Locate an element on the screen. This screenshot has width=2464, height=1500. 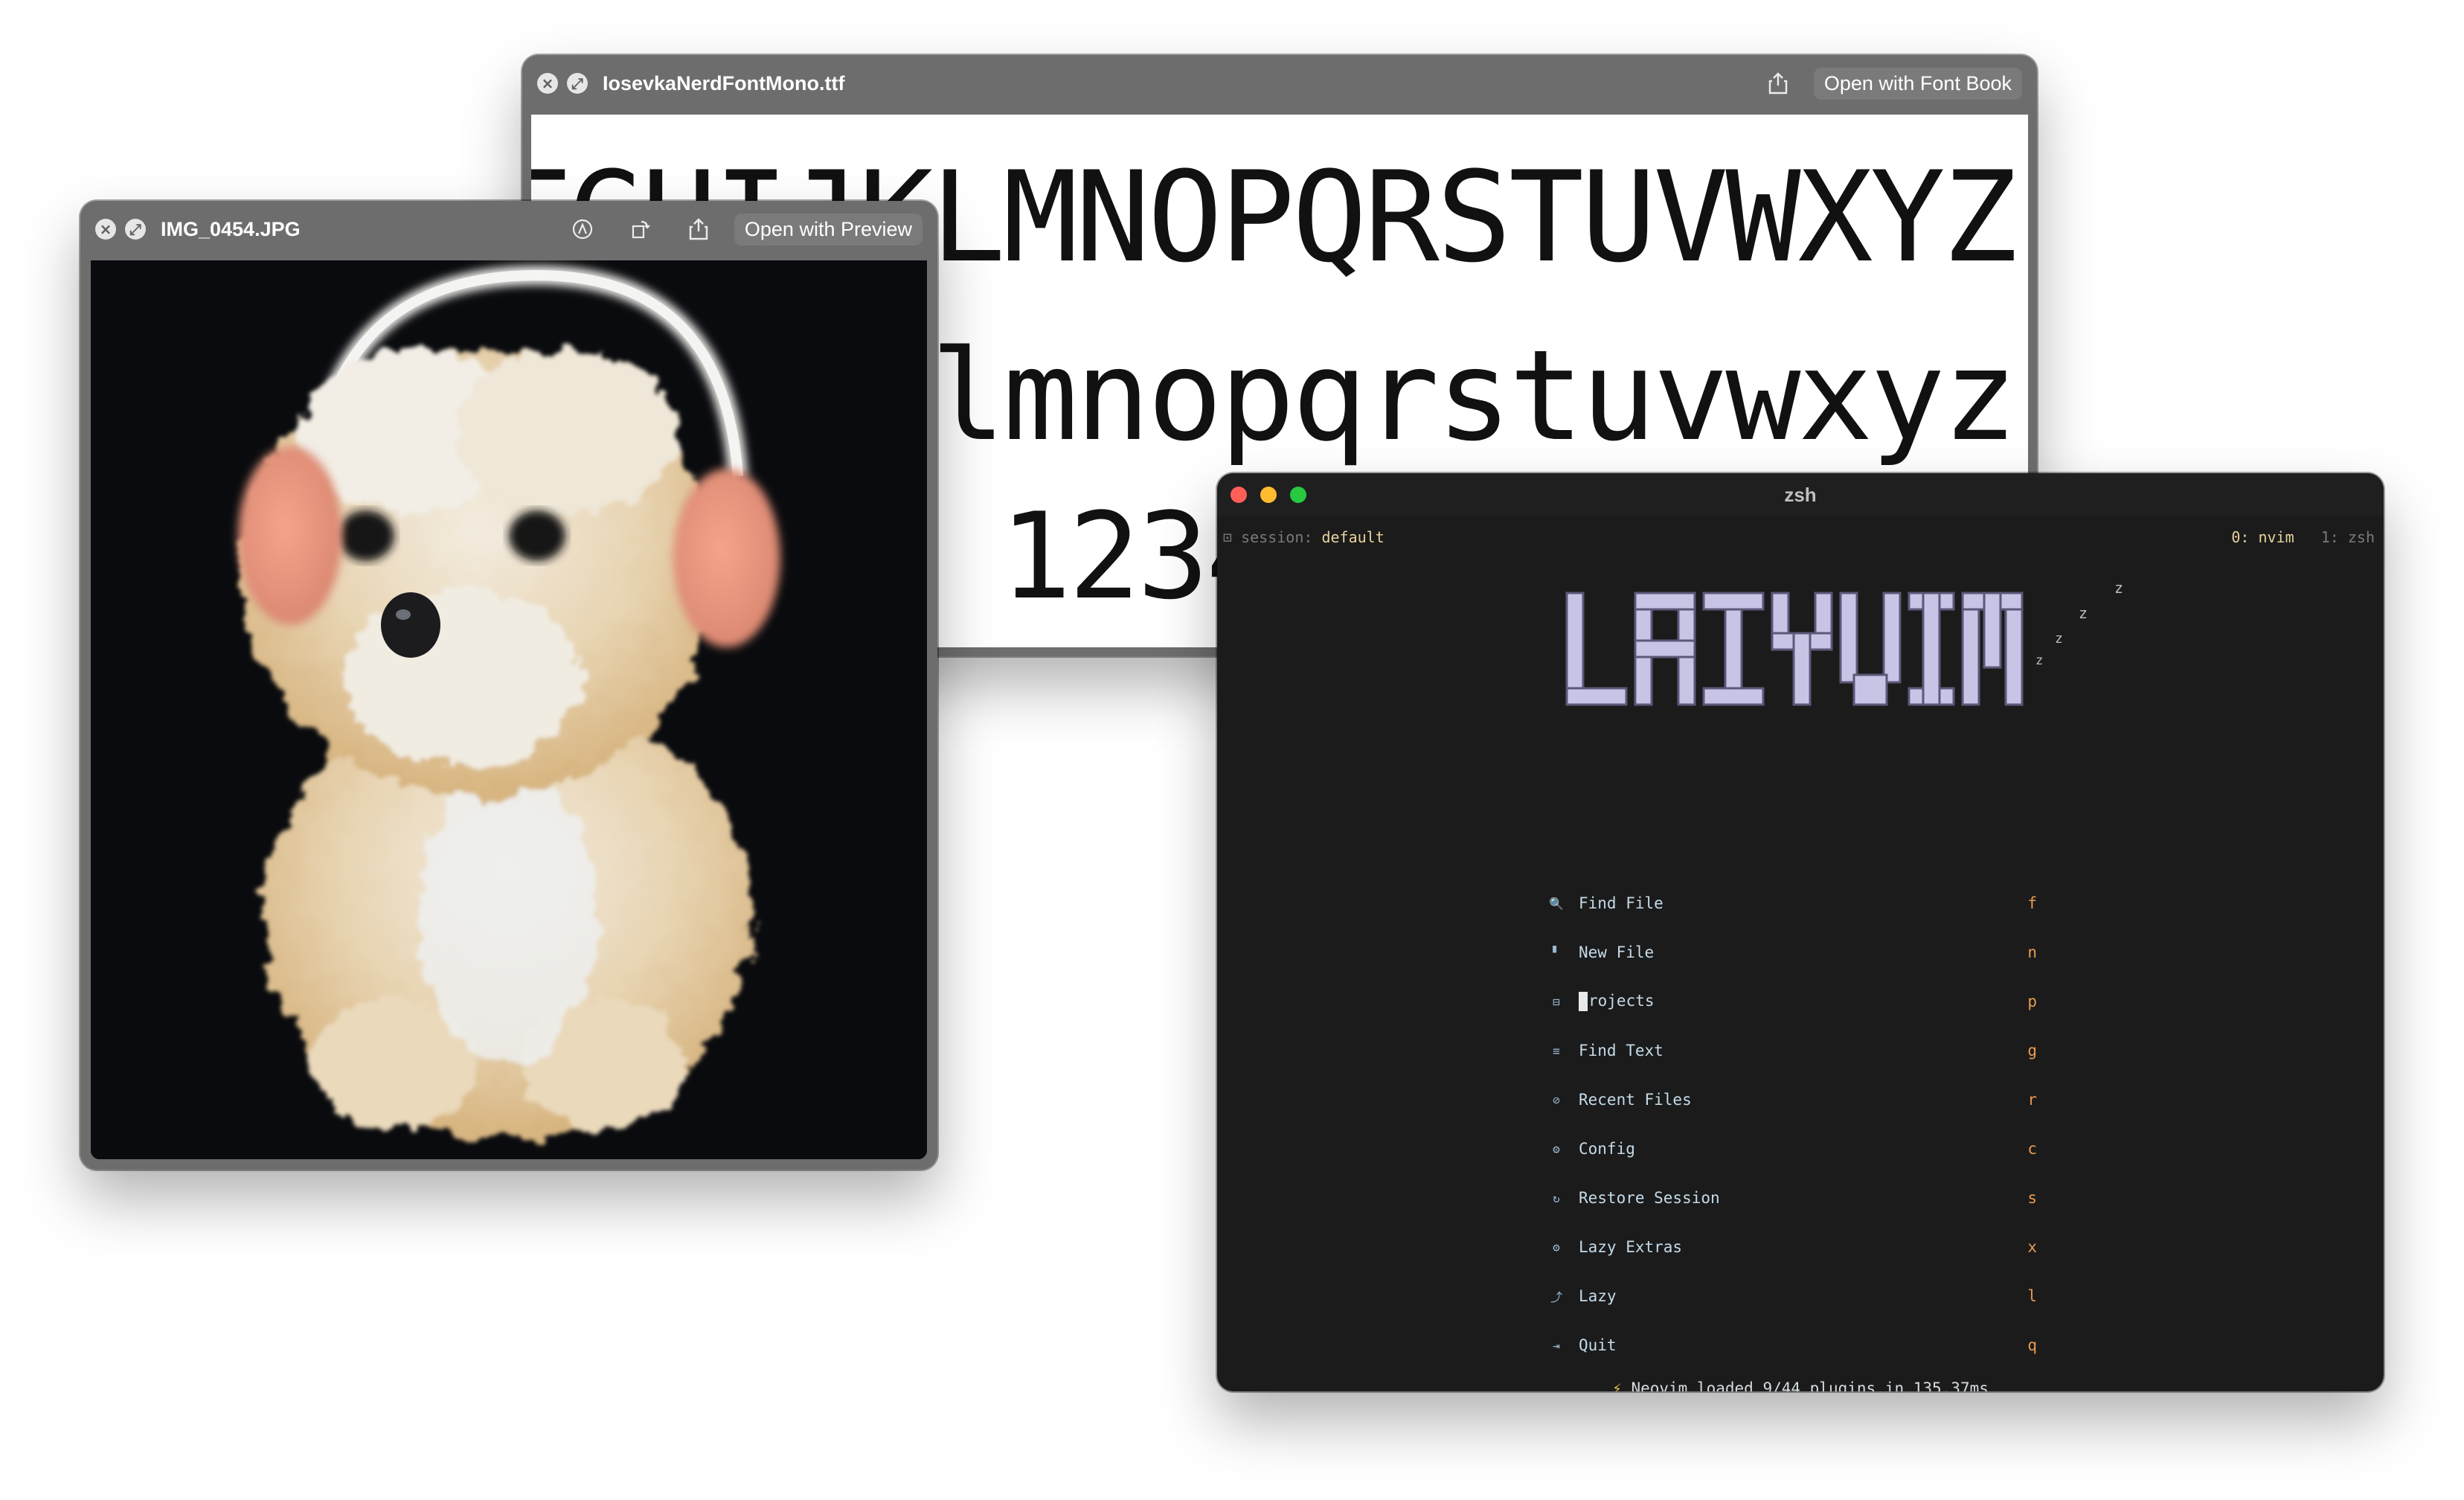
markup-icon is located at coordinates (582, 229).